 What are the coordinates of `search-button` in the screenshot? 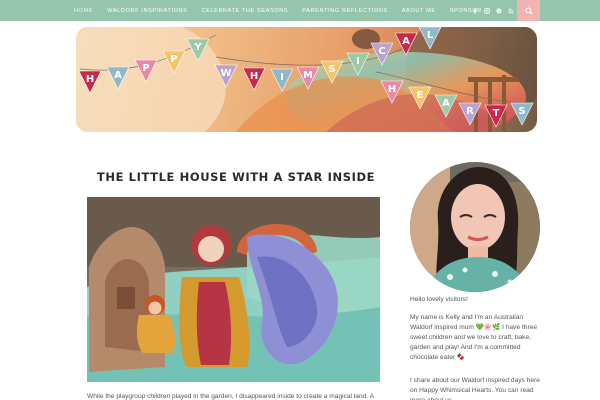 It's located at (528, 10).